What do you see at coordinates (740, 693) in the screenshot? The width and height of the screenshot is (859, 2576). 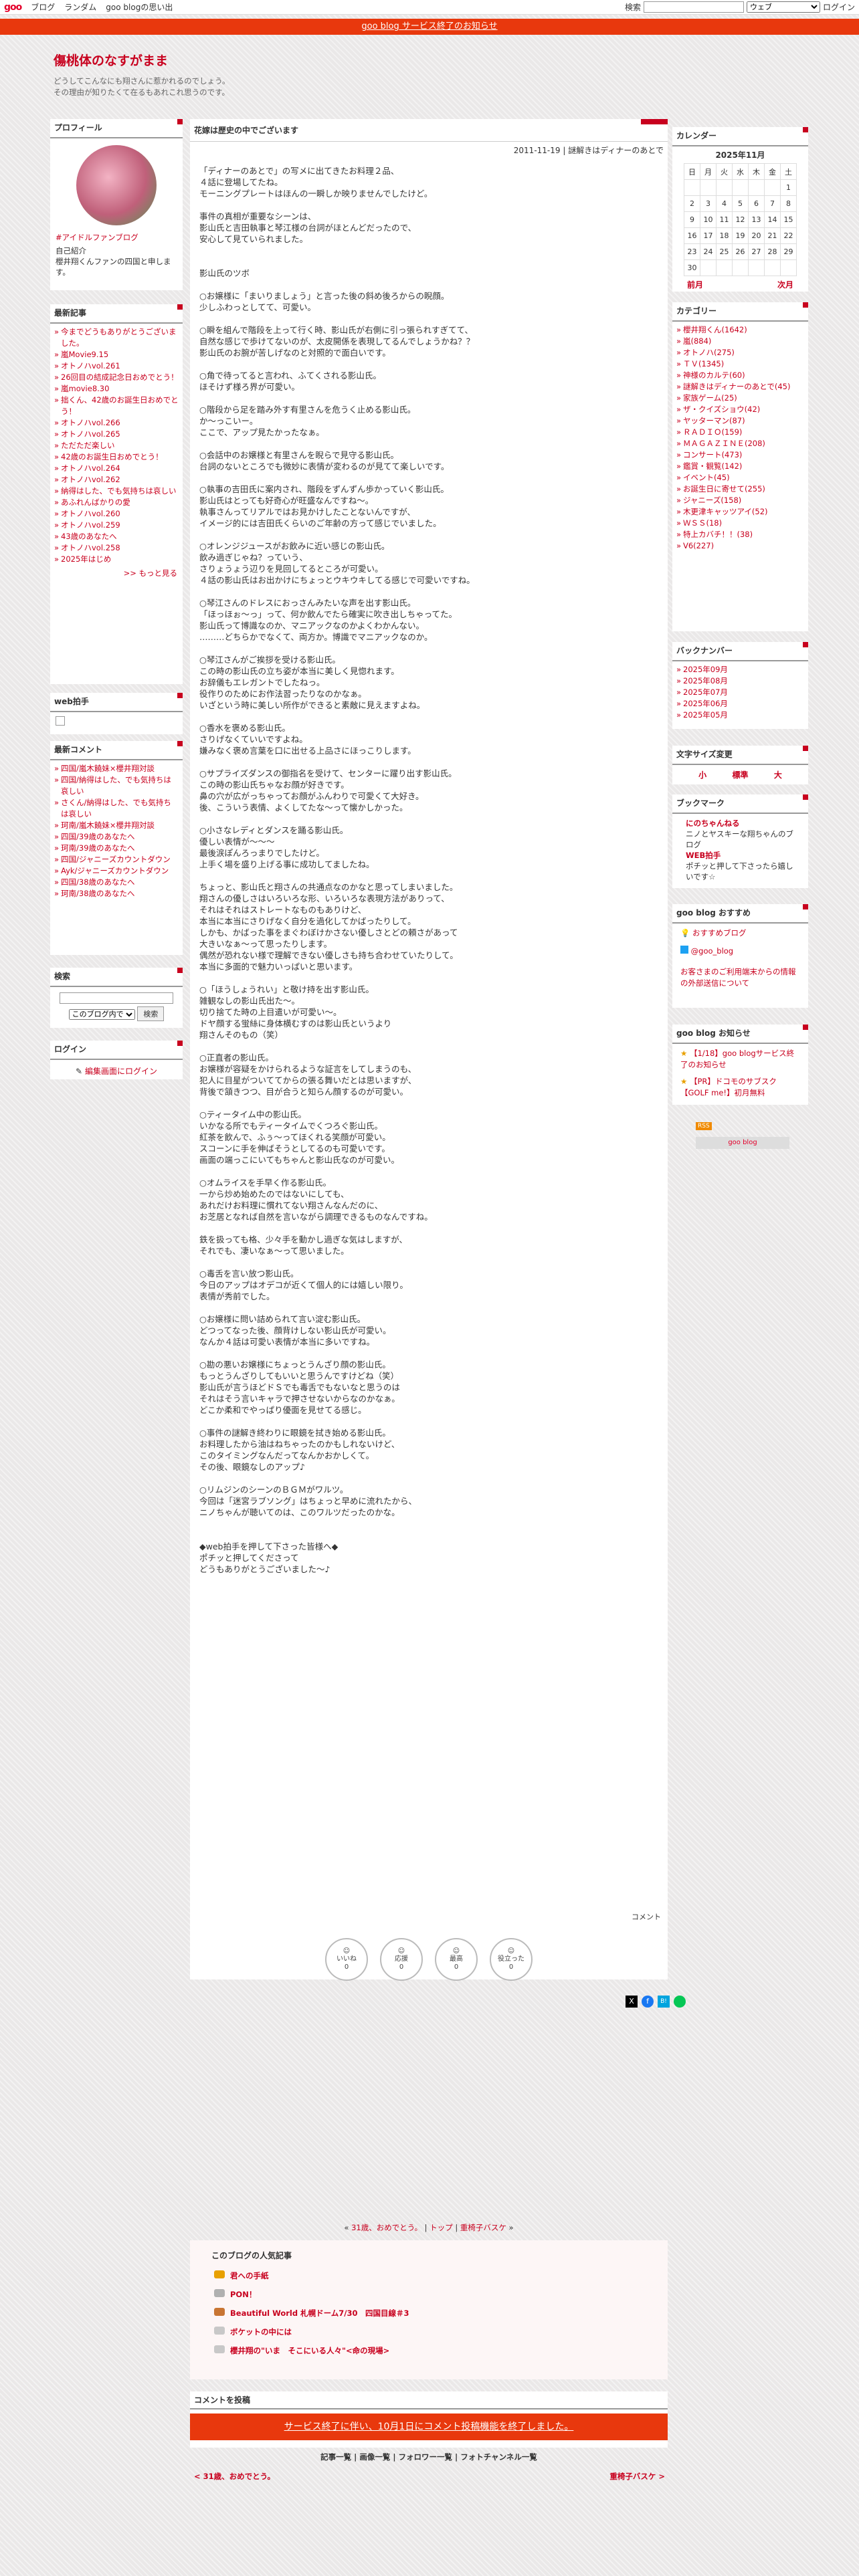 I see `backnumber-item: 2025年07月` at bounding box center [740, 693].